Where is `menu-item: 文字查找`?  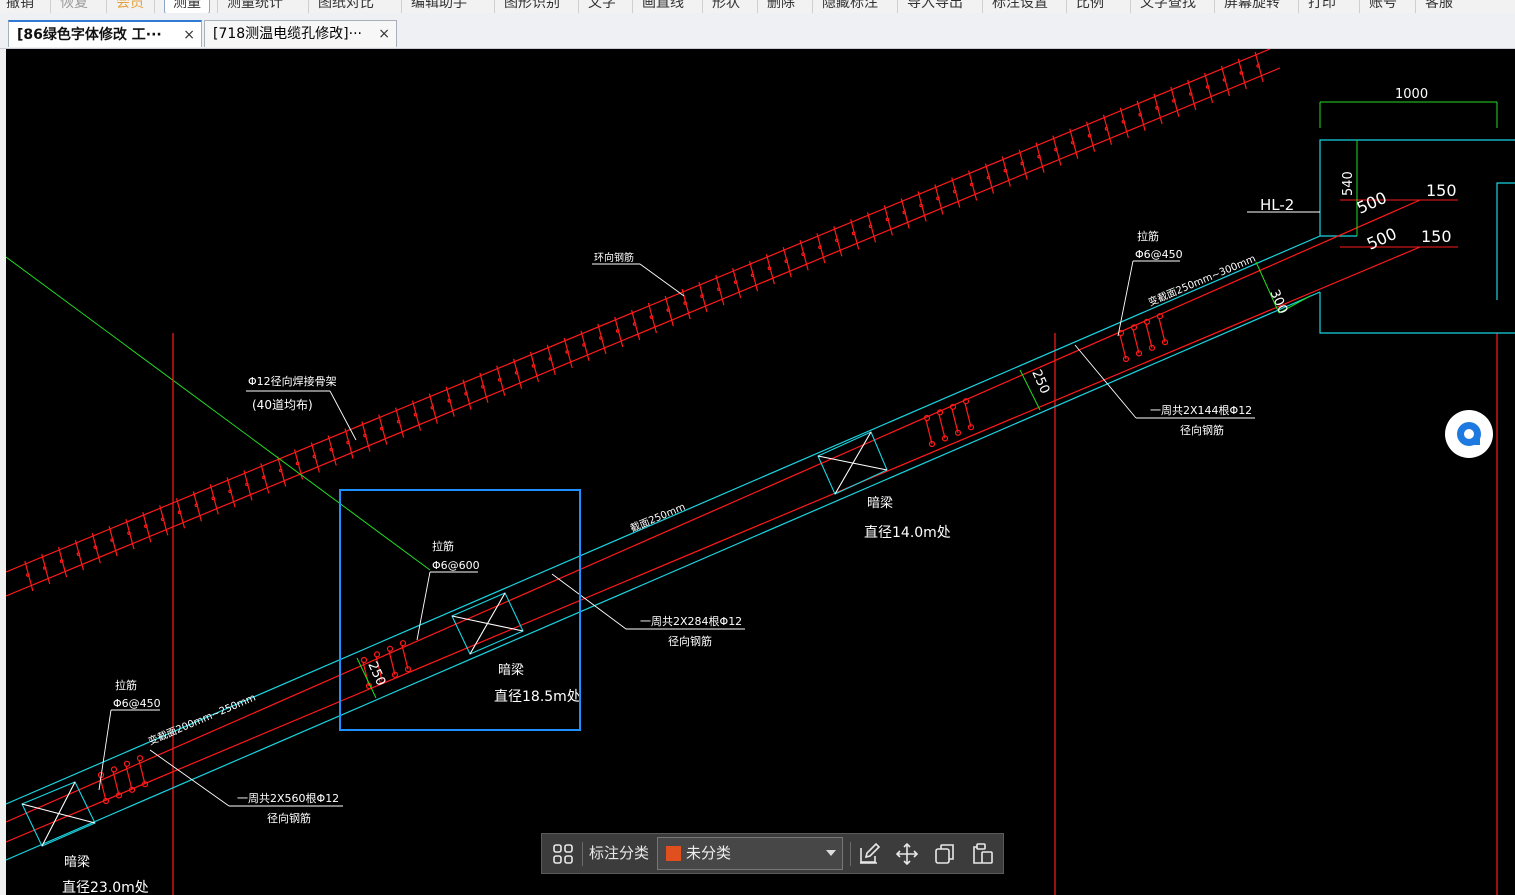
menu-item: 文字查找 is located at coordinates (1168, 6).